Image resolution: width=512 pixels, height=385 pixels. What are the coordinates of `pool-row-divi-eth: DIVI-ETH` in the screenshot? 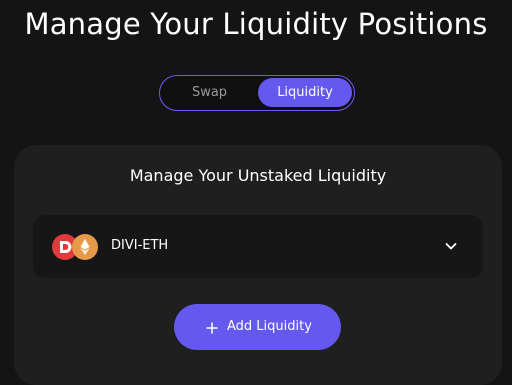 It's located at (258, 246).